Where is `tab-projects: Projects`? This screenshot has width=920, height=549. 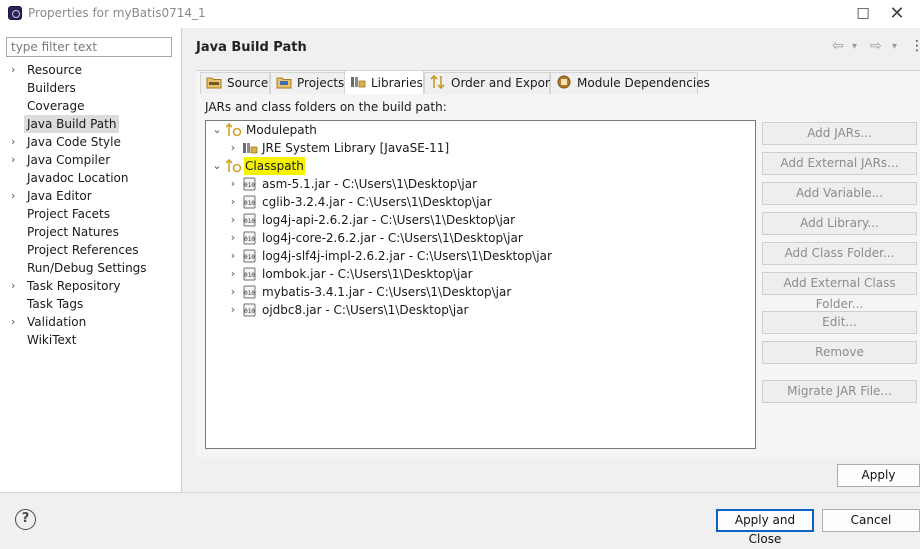 tab-projects: Projects is located at coordinates (307, 83).